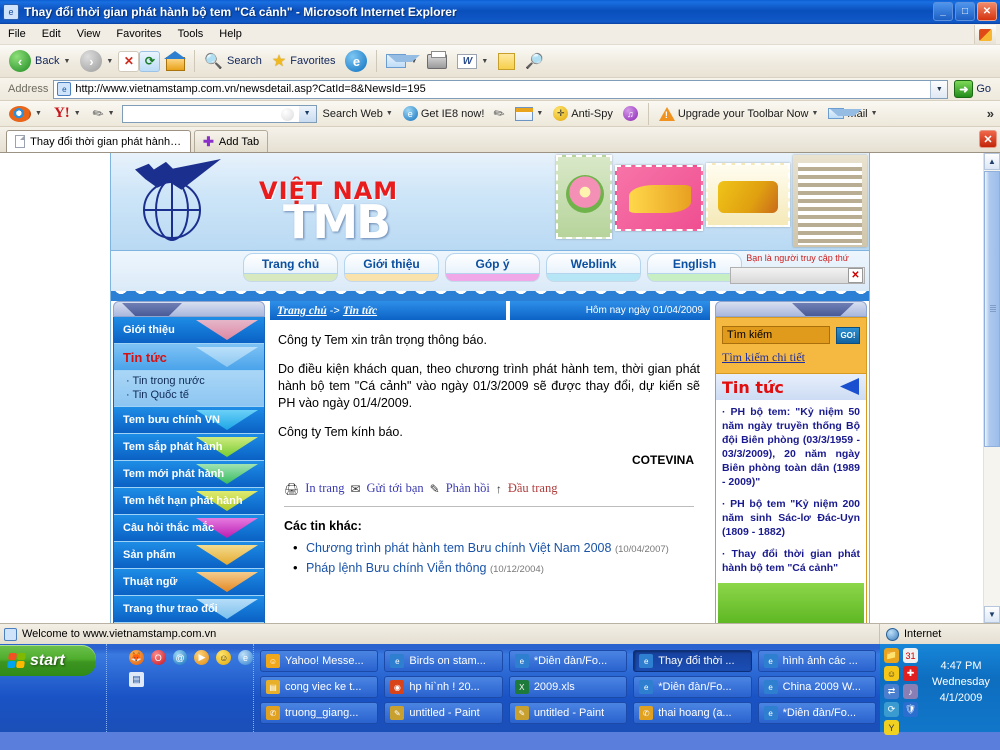  What do you see at coordinates (396, 568) in the screenshot?
I see `other-news-link: Pháp lệnh Bưu chính Viễn thông` at bounding box center [396, 568].